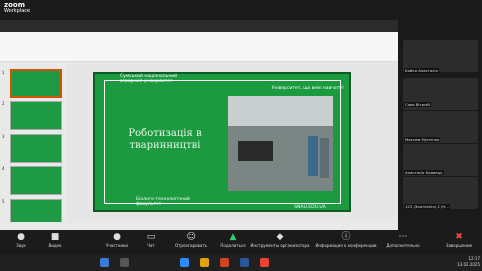 This screenshot has width=482, height=271. I want to click on meeting-info-button: ⓘ Информация о конференции, so click(346, 243).